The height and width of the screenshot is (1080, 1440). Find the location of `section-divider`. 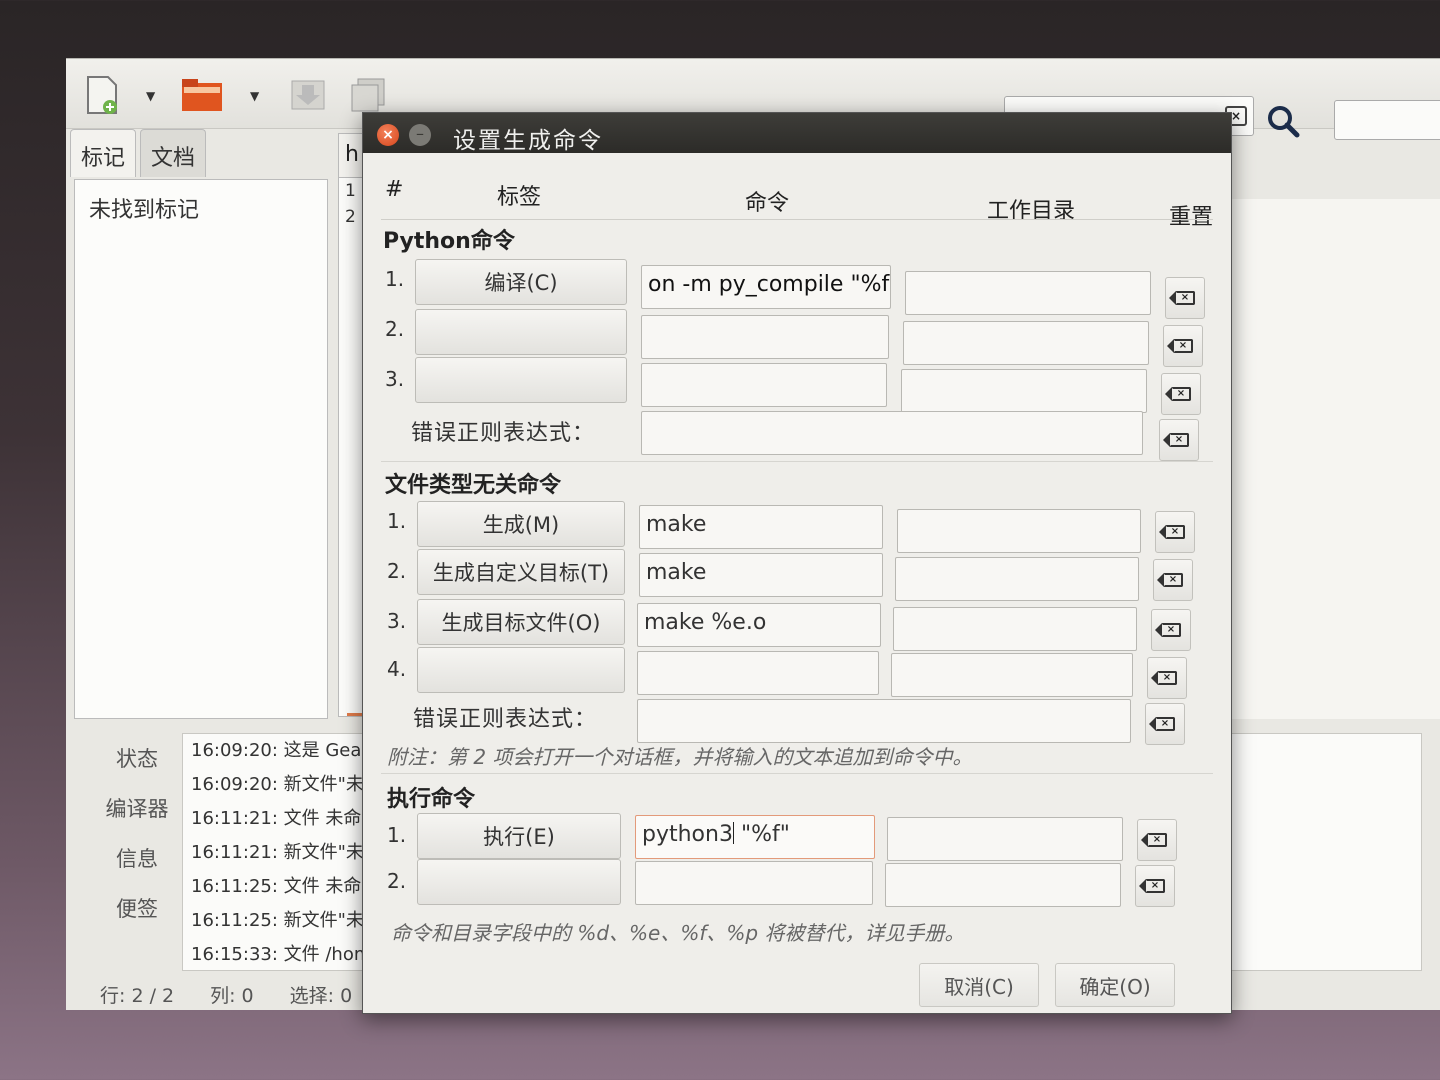

section-divider is located at coordinates (797, 773).